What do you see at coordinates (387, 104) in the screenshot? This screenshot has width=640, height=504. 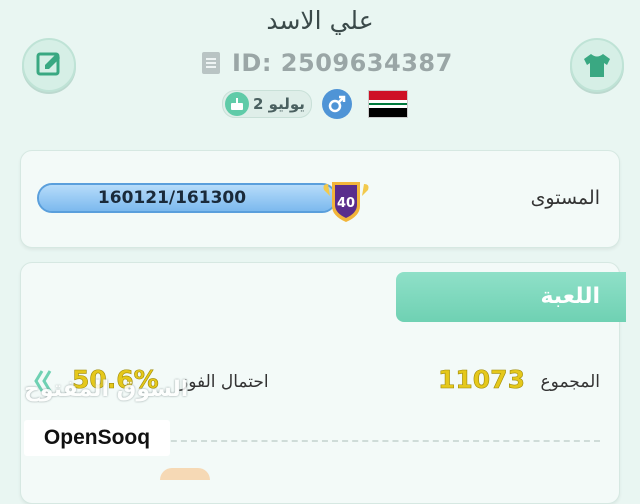 I see `iraq-flag-icon` at bounding box center [387, 104].